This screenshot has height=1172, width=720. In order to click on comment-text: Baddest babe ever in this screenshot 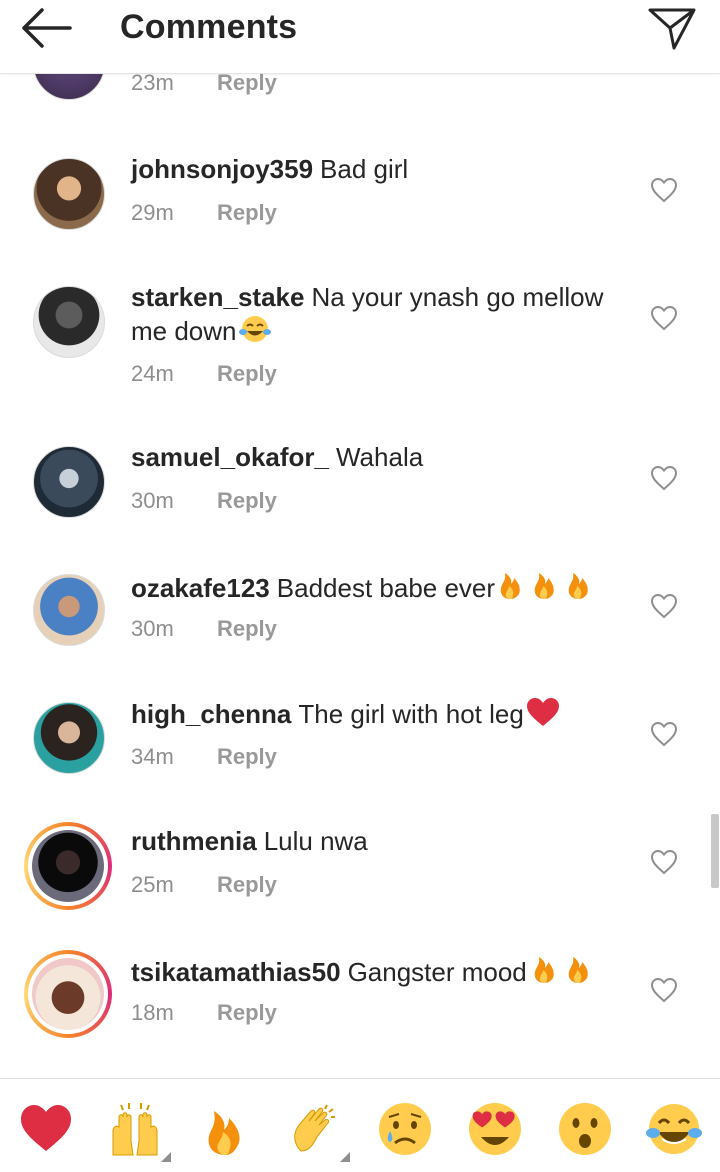, I will do `click(386, 588)`.